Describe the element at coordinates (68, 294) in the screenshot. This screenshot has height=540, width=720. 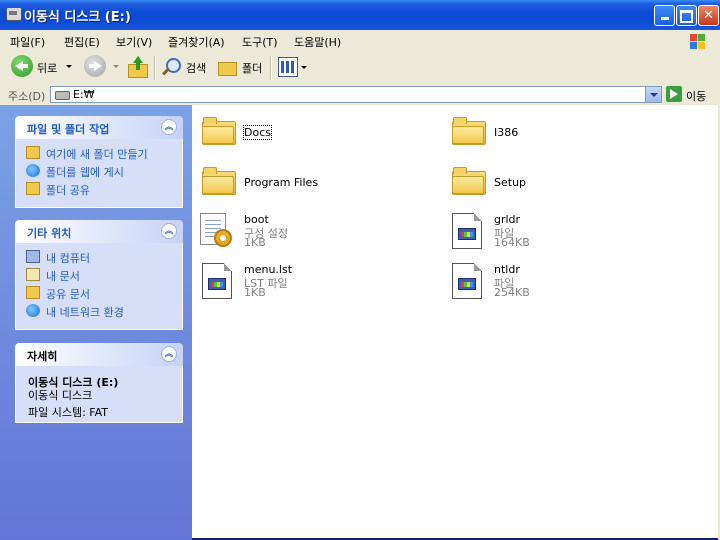
I see `place-label: 공유 문서` at that location.